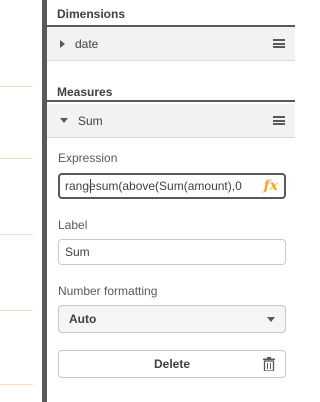  I want to click on number-formatting-select: Auto, so click(172, 319).